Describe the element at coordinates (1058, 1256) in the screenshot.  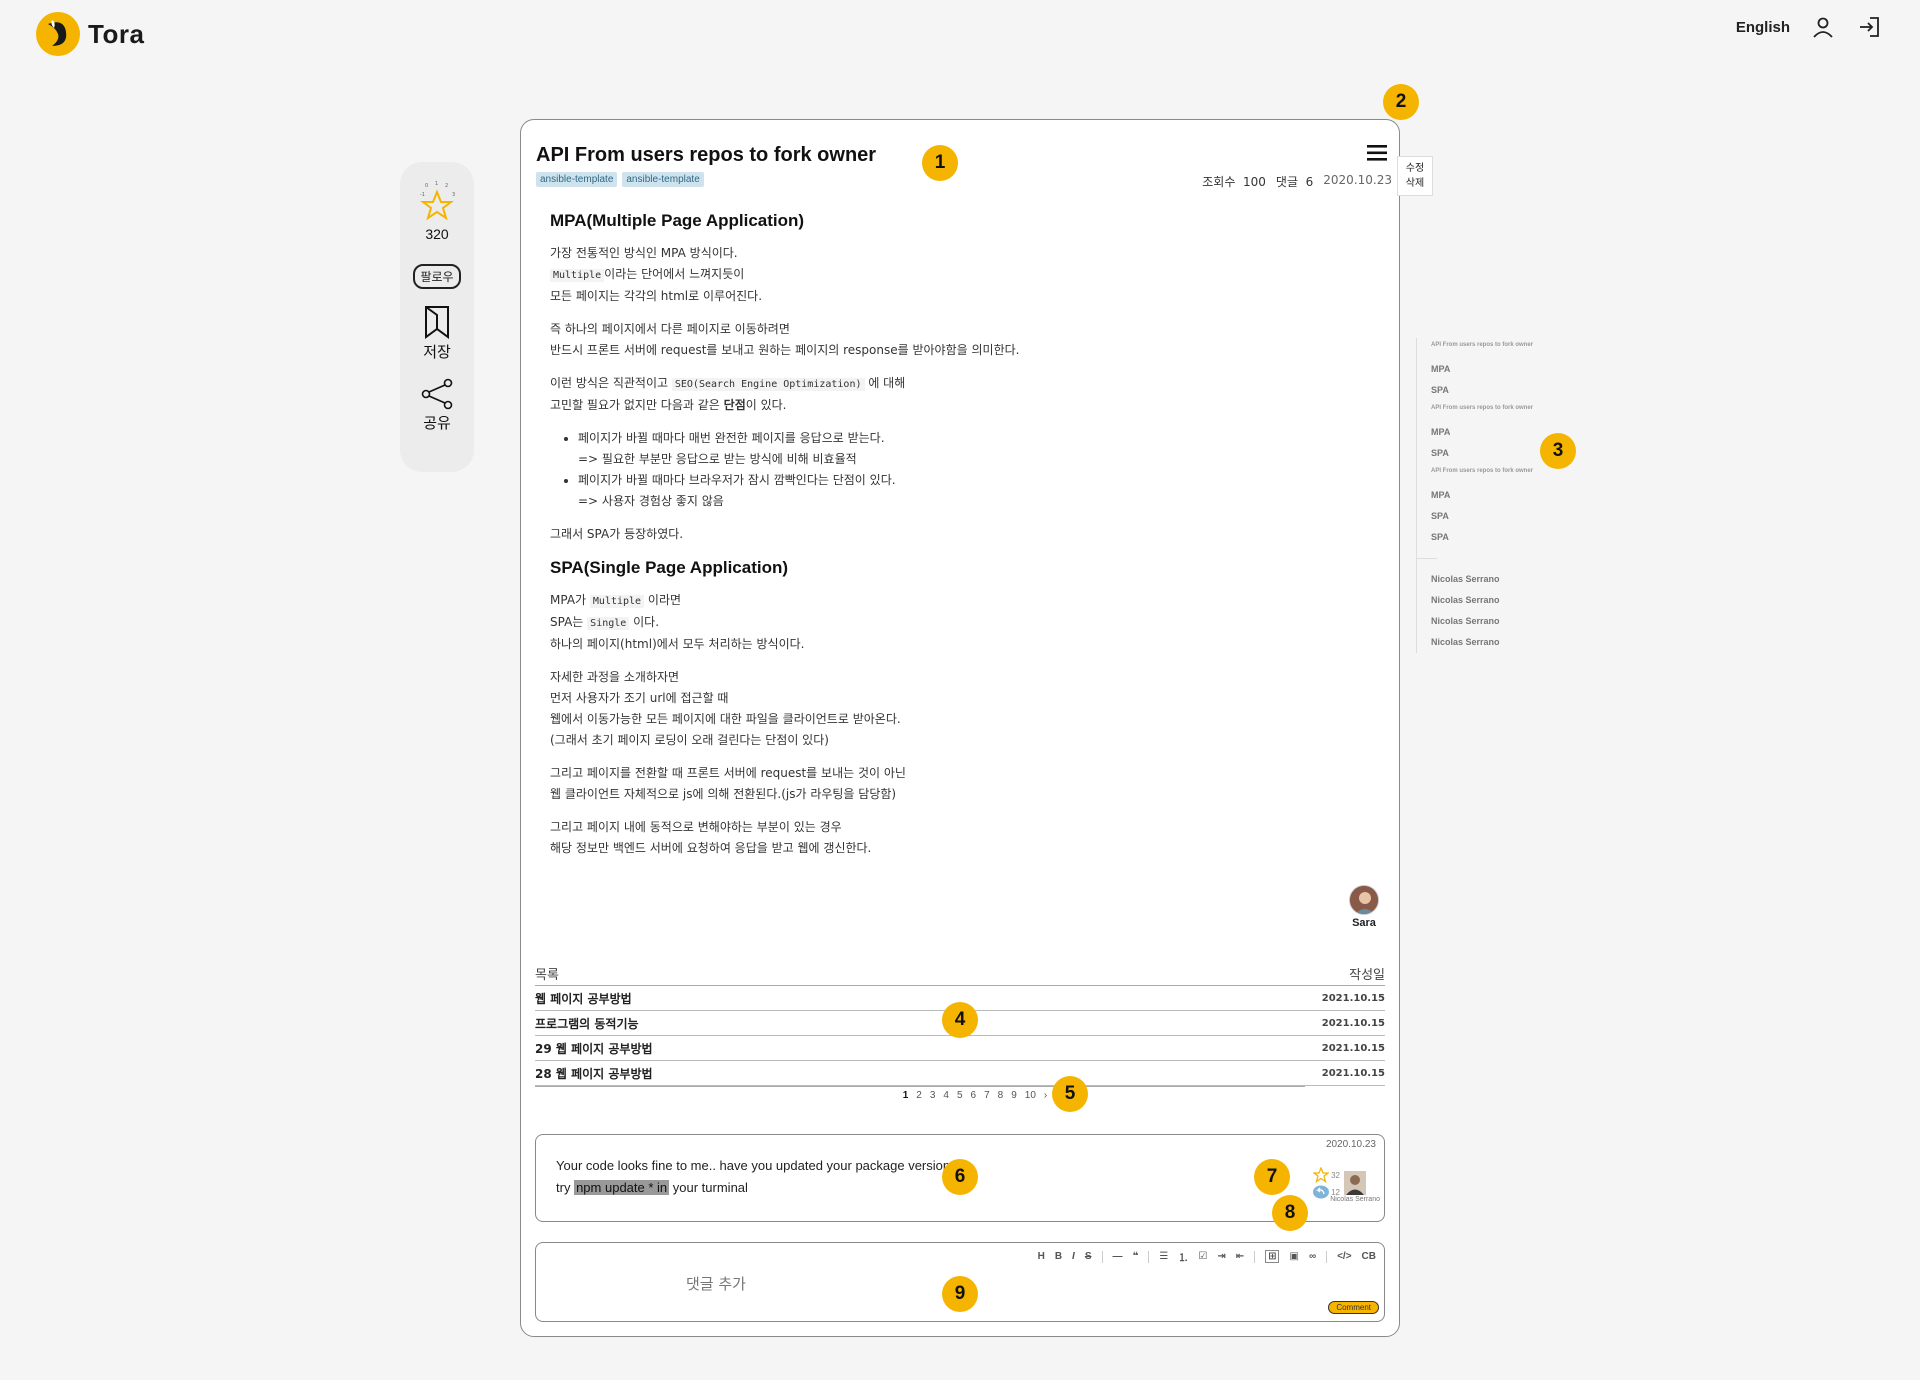
I see `bold-tool: B` at that location.